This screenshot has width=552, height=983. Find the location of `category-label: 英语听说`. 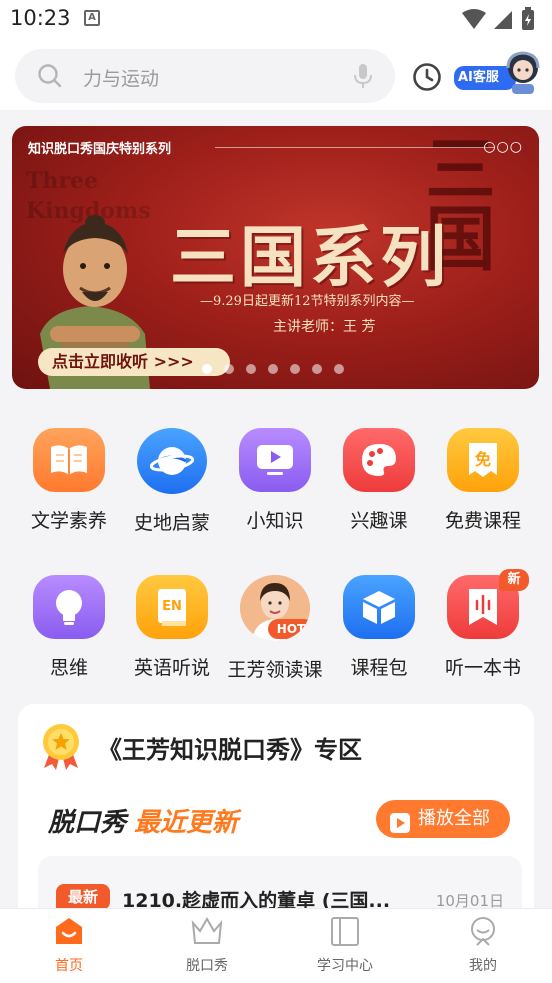

category-label: 英语听说 is located at coordinates (171, 668).